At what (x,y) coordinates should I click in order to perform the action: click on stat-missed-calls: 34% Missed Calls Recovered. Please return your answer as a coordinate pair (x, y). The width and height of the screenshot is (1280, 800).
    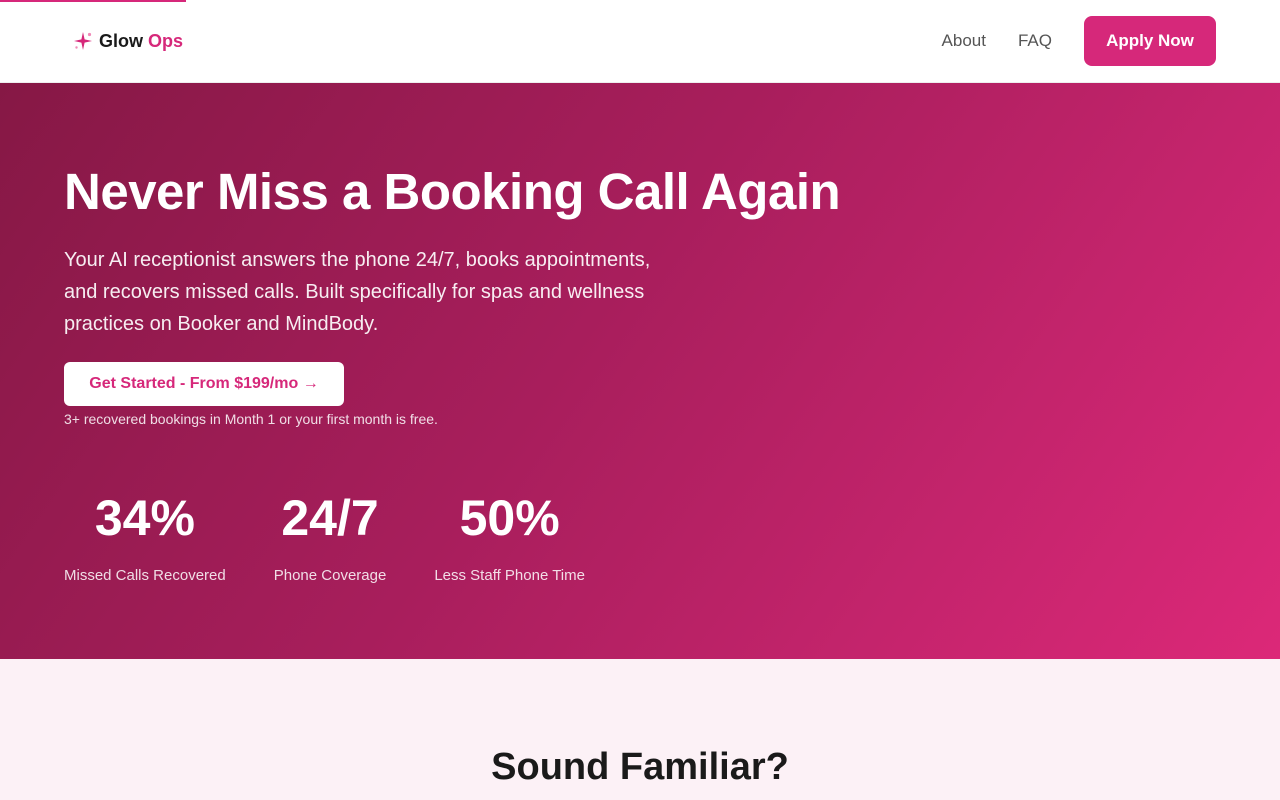
    Looking at the image, I should click on (145, 536).